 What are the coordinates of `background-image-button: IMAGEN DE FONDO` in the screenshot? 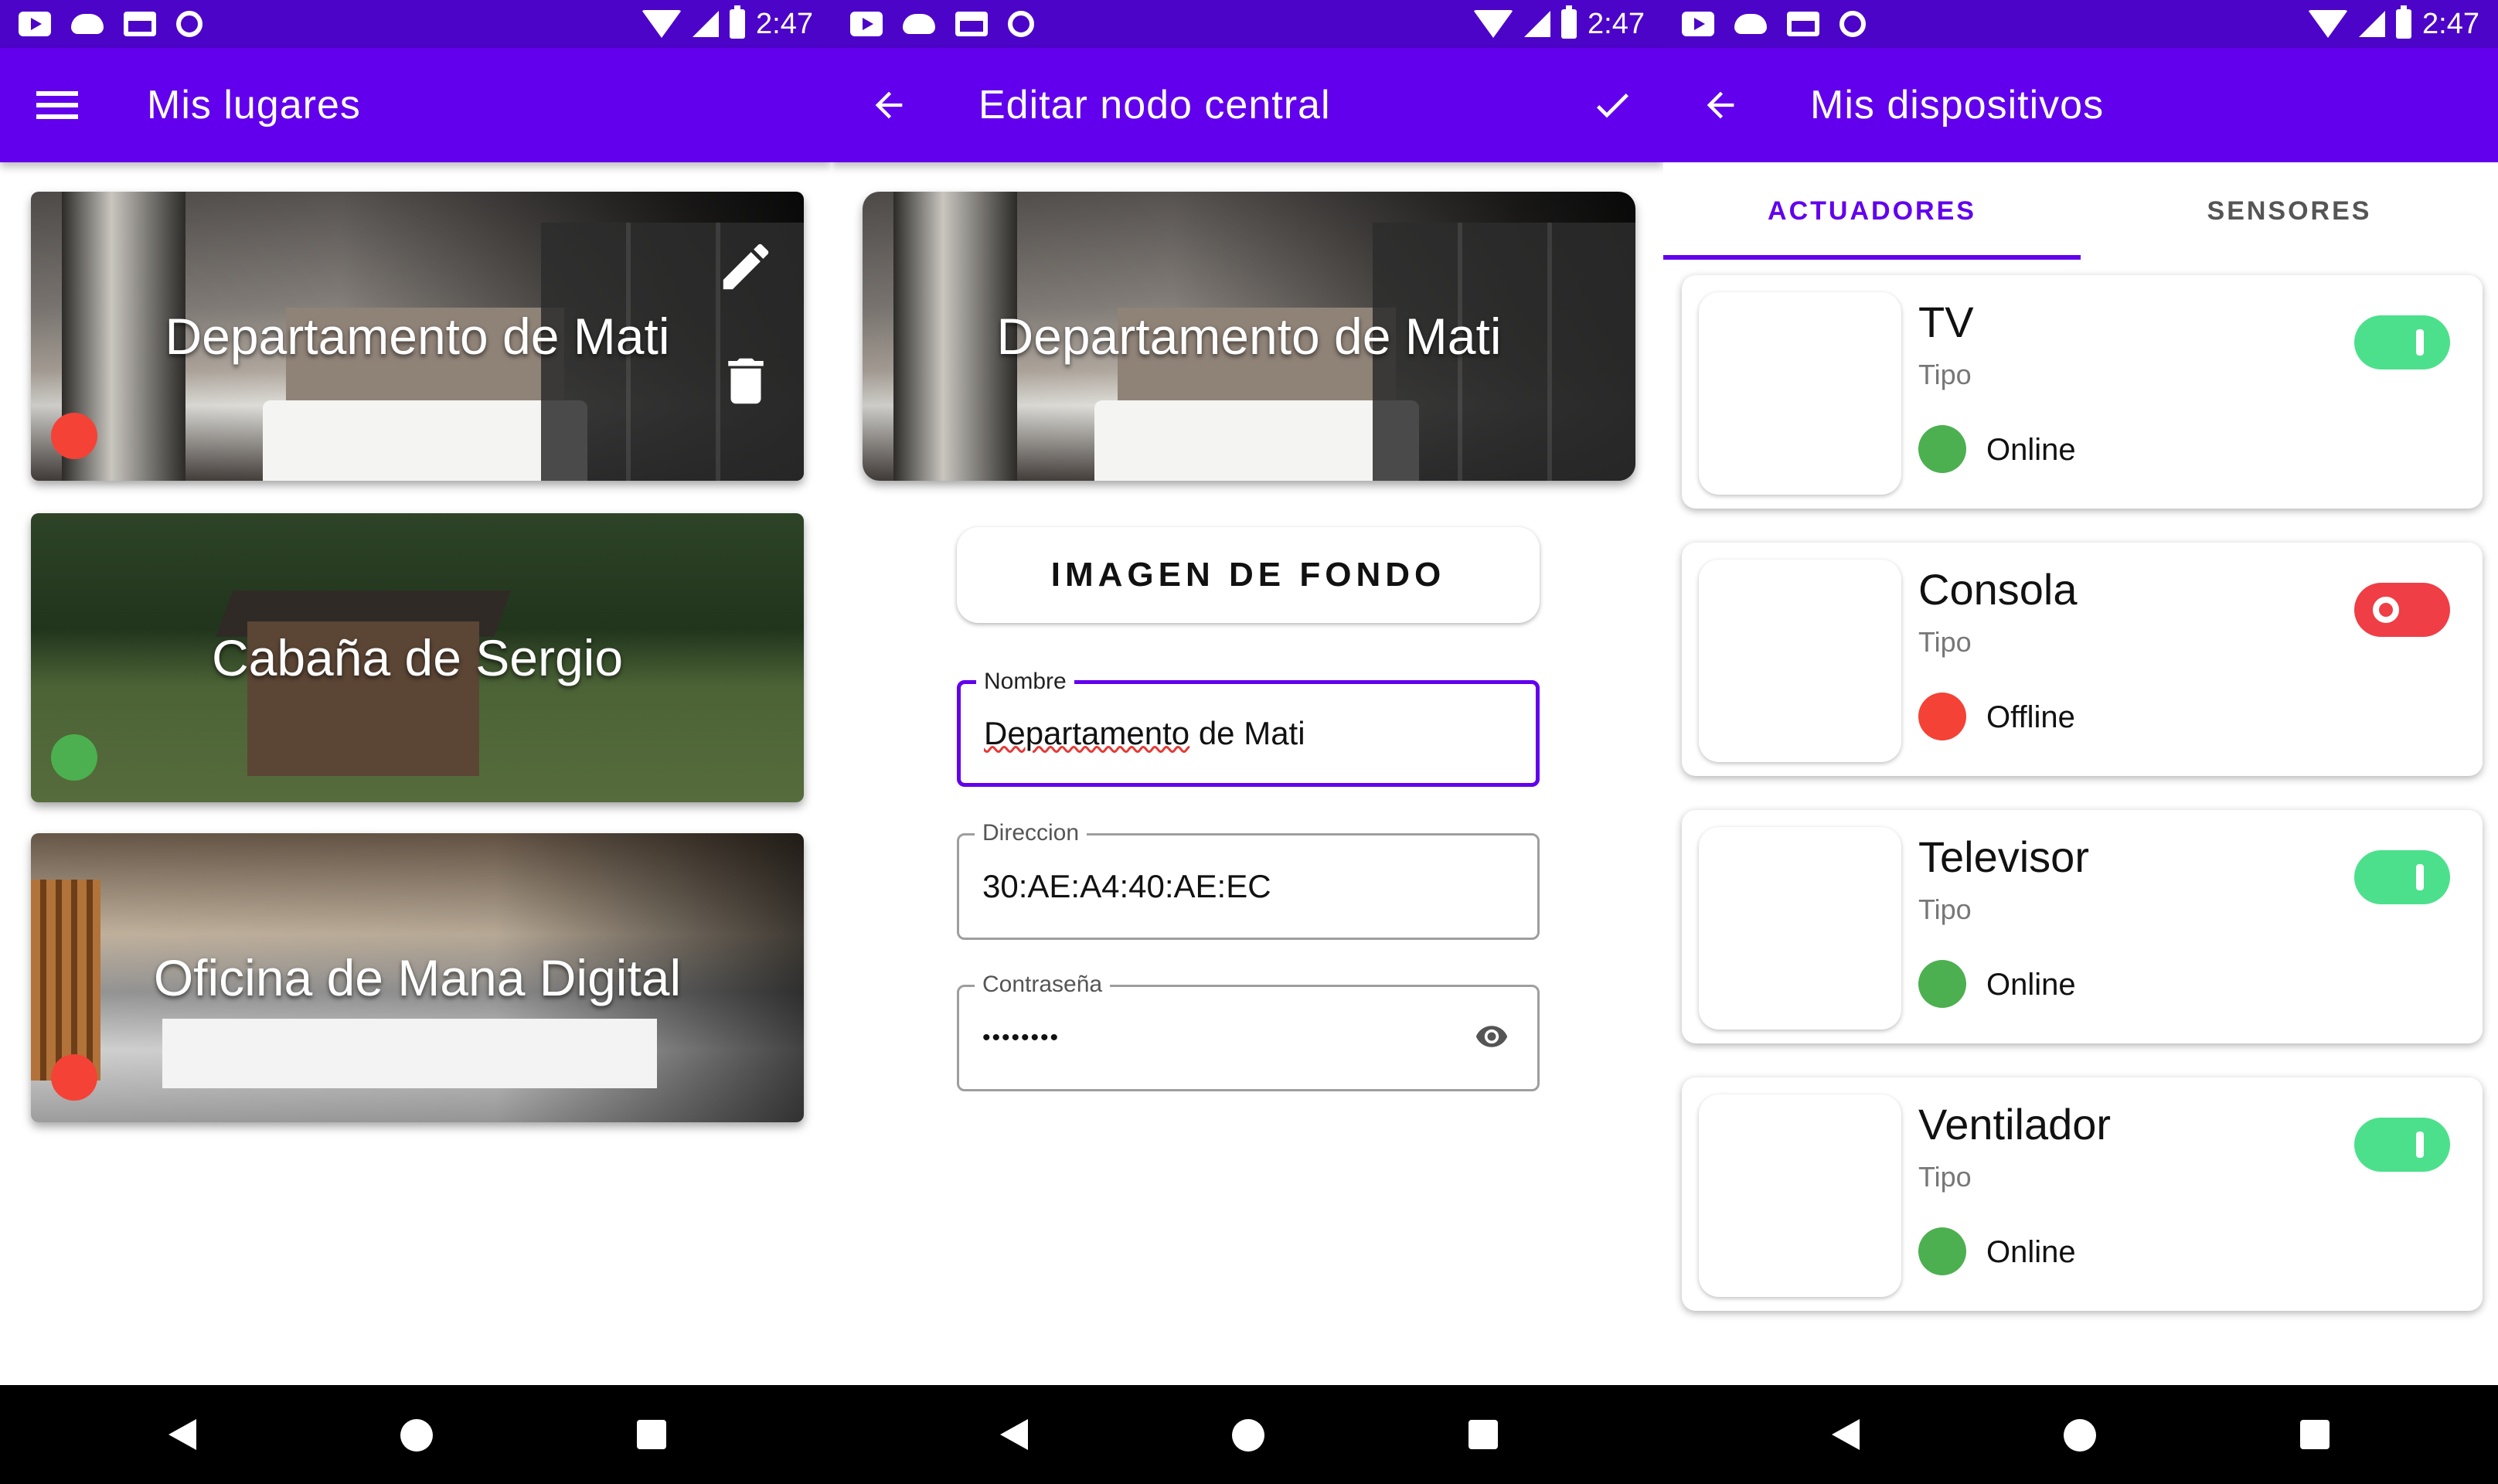 It's located at (1248, 575).